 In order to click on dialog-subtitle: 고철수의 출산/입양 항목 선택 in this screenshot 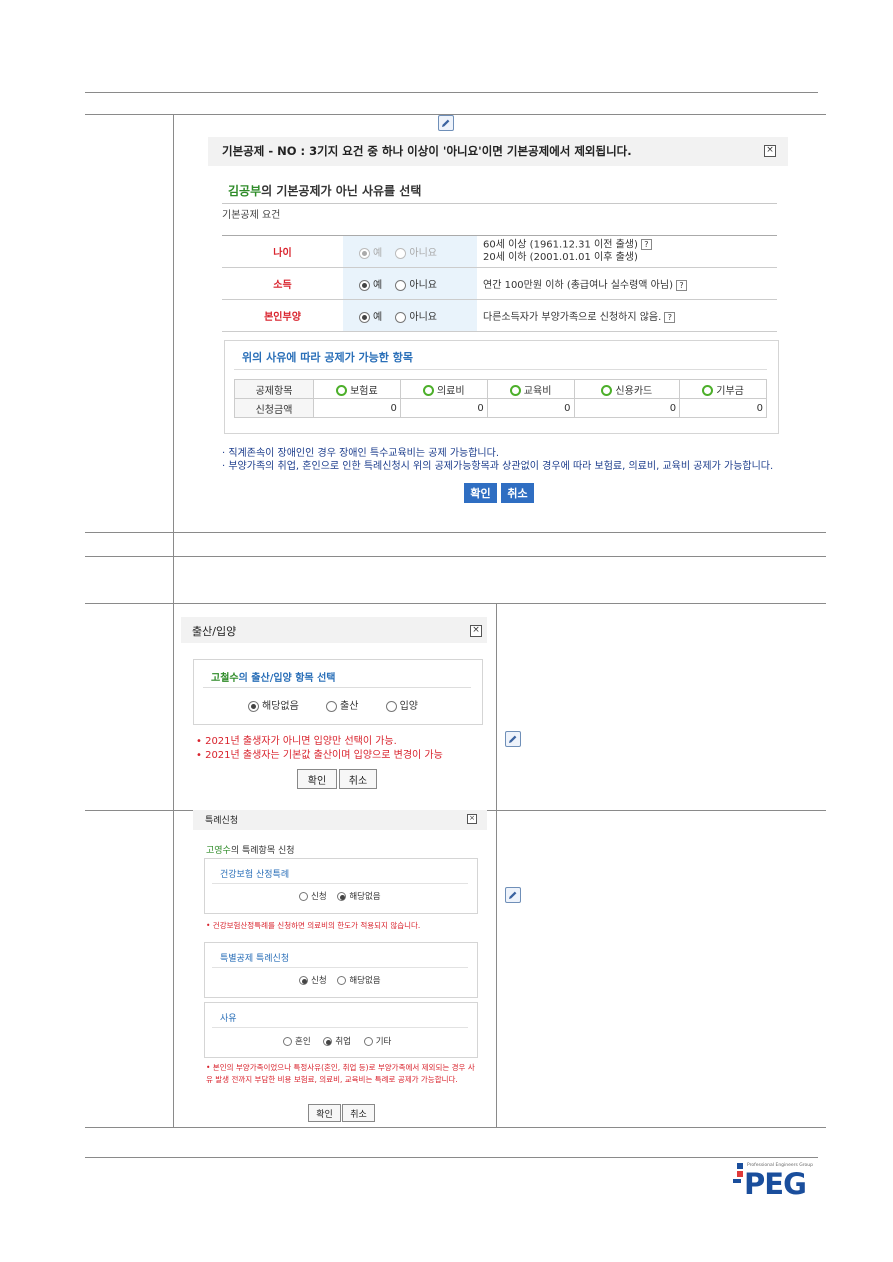, I will do `click(273, 676)`.